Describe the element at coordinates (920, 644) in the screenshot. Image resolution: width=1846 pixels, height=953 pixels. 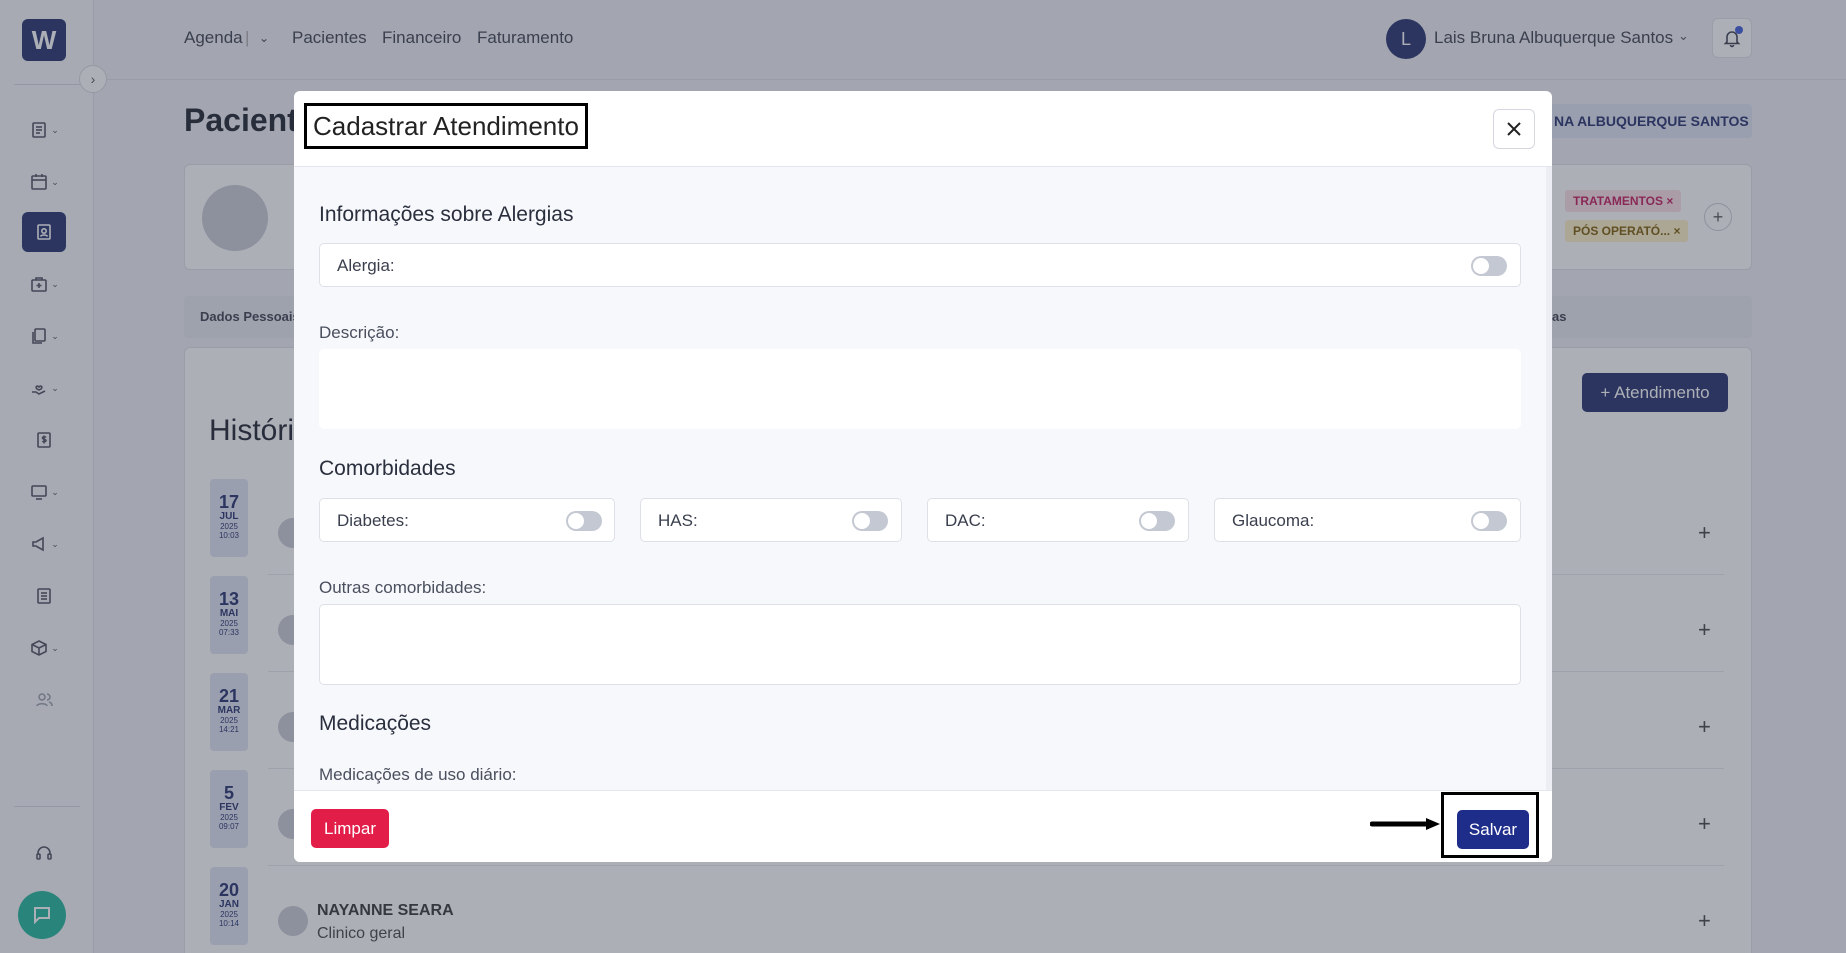
I see `outras-comorbidades-textarea` at that location.